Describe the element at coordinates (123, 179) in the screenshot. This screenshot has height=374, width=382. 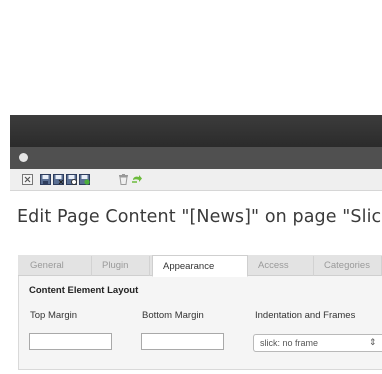
I see `delete-icon` at that location.